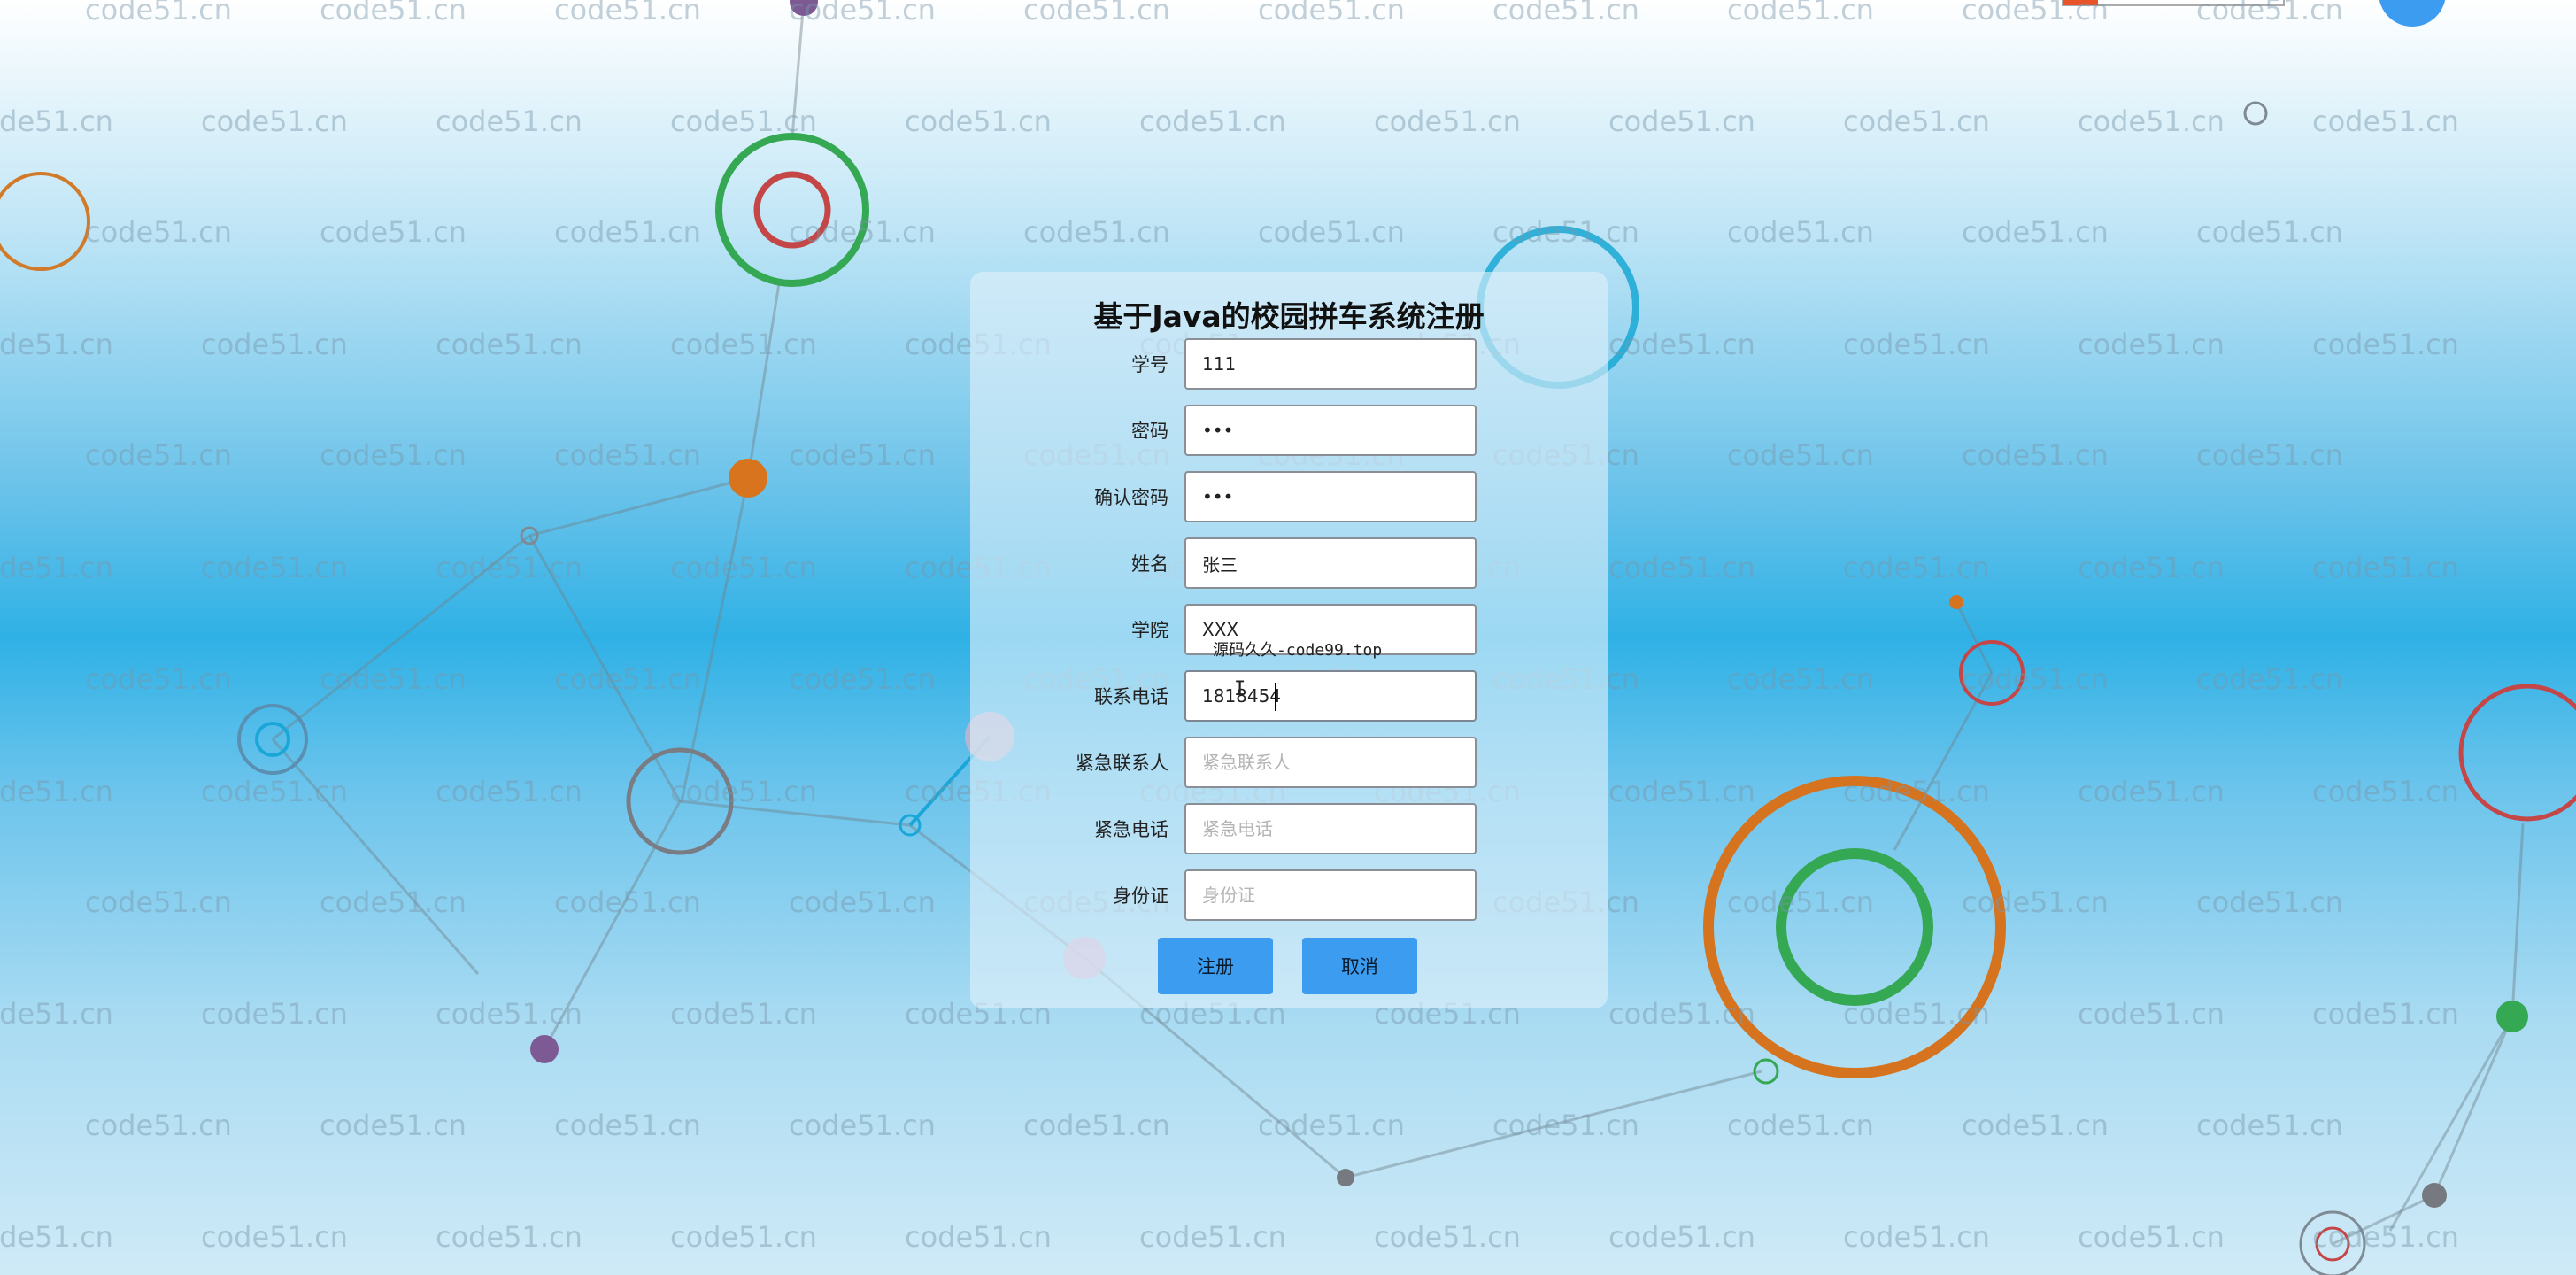  Describe the element at coordinates (1149, 431) in the screenshot. I see `password-label: 密码` at that location.